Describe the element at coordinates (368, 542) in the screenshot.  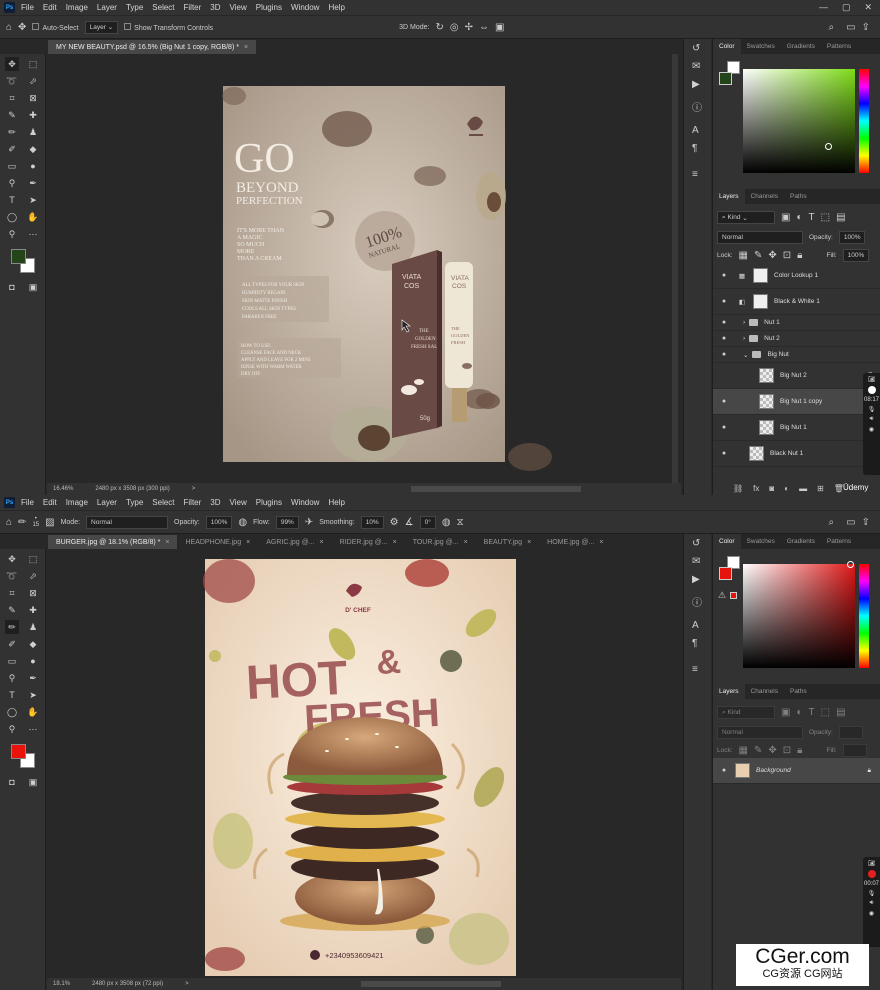
I see `tab-rider: RIDER.jpg @... ×` at that location.